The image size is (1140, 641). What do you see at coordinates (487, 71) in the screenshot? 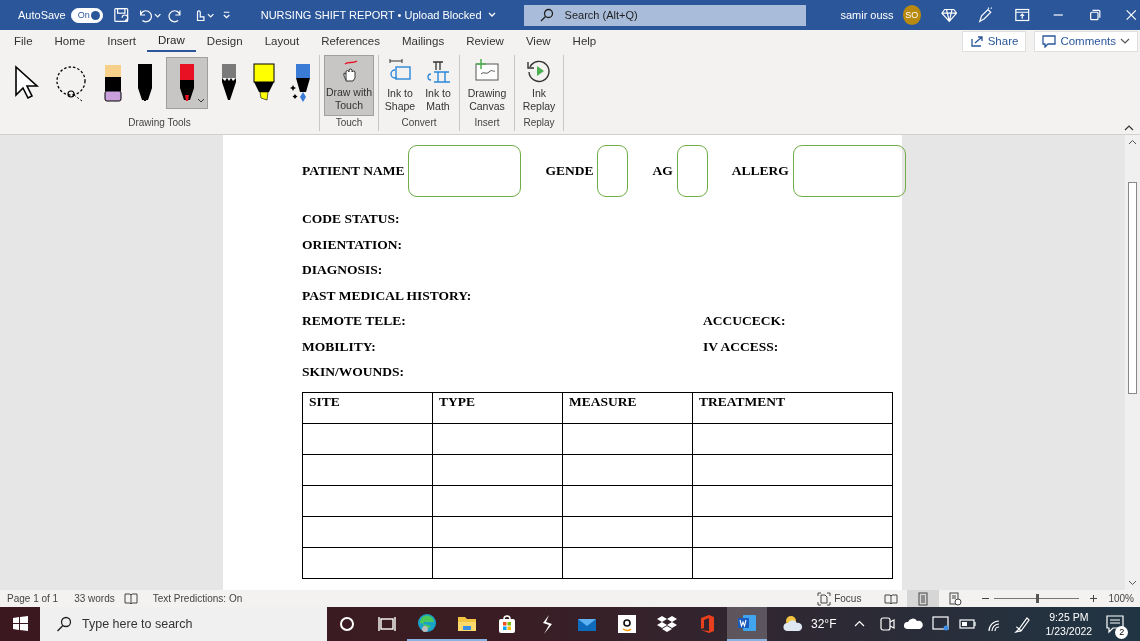
I see `canvas-icon` at bounding box center [487, 71].